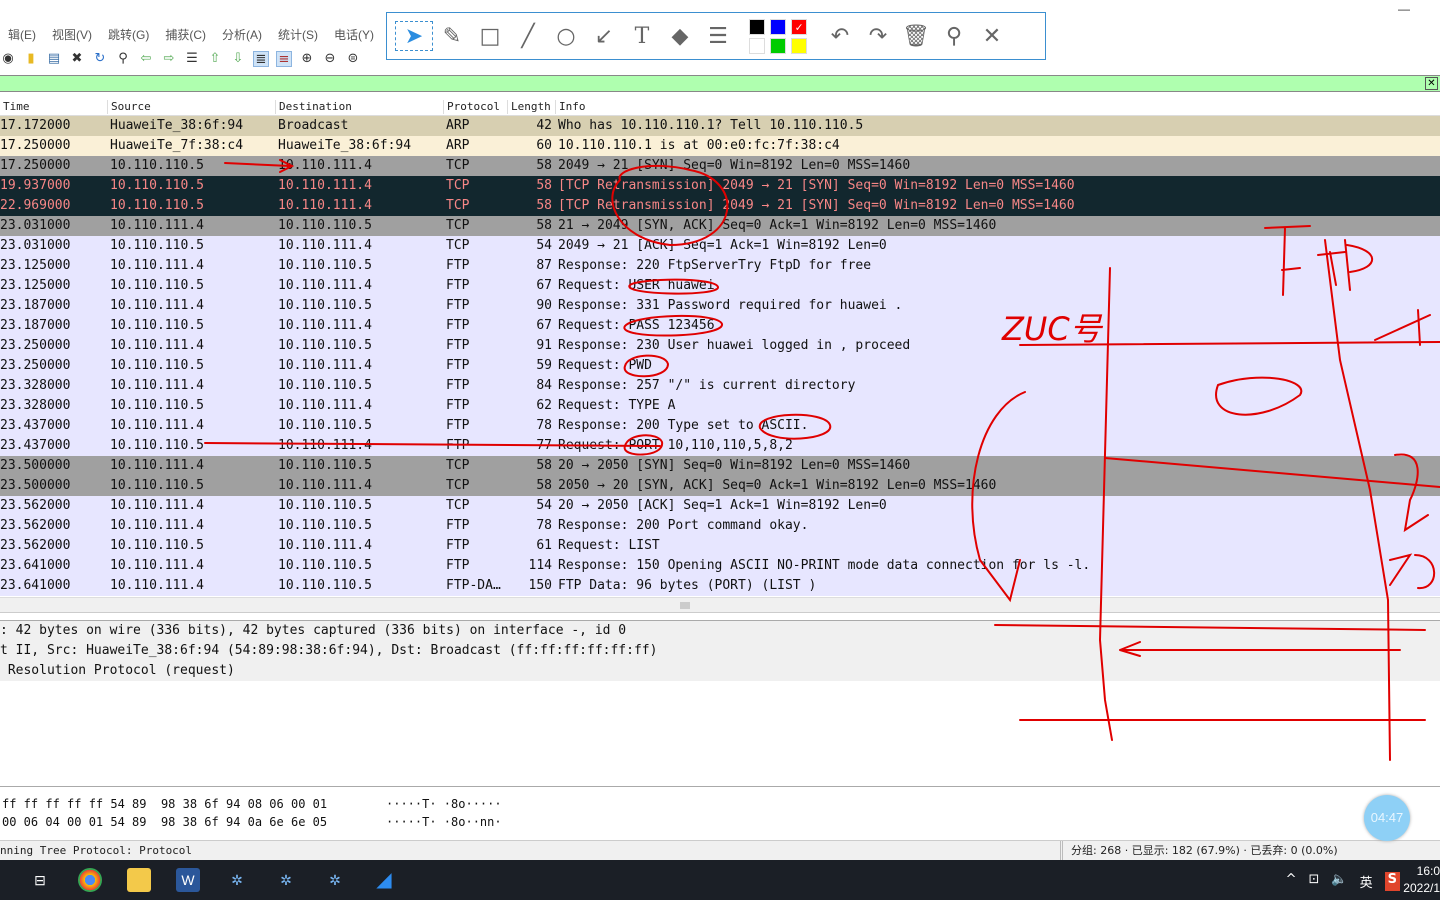  Describe the element at coordinates (354, 35) in the screenshot. I see `menu-item: 电话(Y)` at that location.